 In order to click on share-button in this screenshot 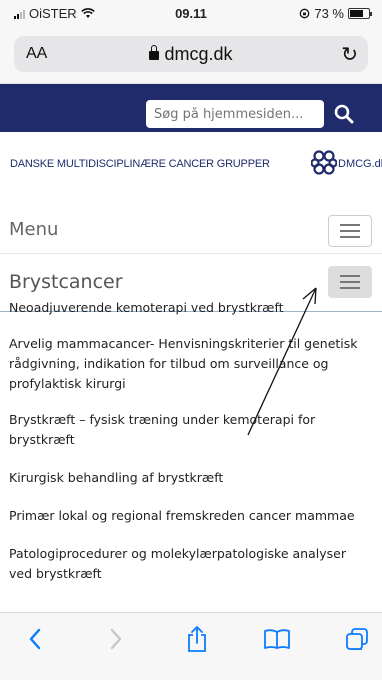, I will do `click(197, 639)`.